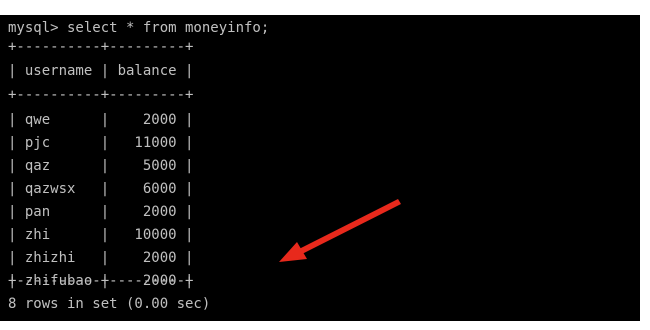 The height and width of the screenshot is (330, 650). What do you see at coordinates (101, 212) in the screenshot?
I see `table-row: | pan | 2000 |` at bounding box center [101, 212].